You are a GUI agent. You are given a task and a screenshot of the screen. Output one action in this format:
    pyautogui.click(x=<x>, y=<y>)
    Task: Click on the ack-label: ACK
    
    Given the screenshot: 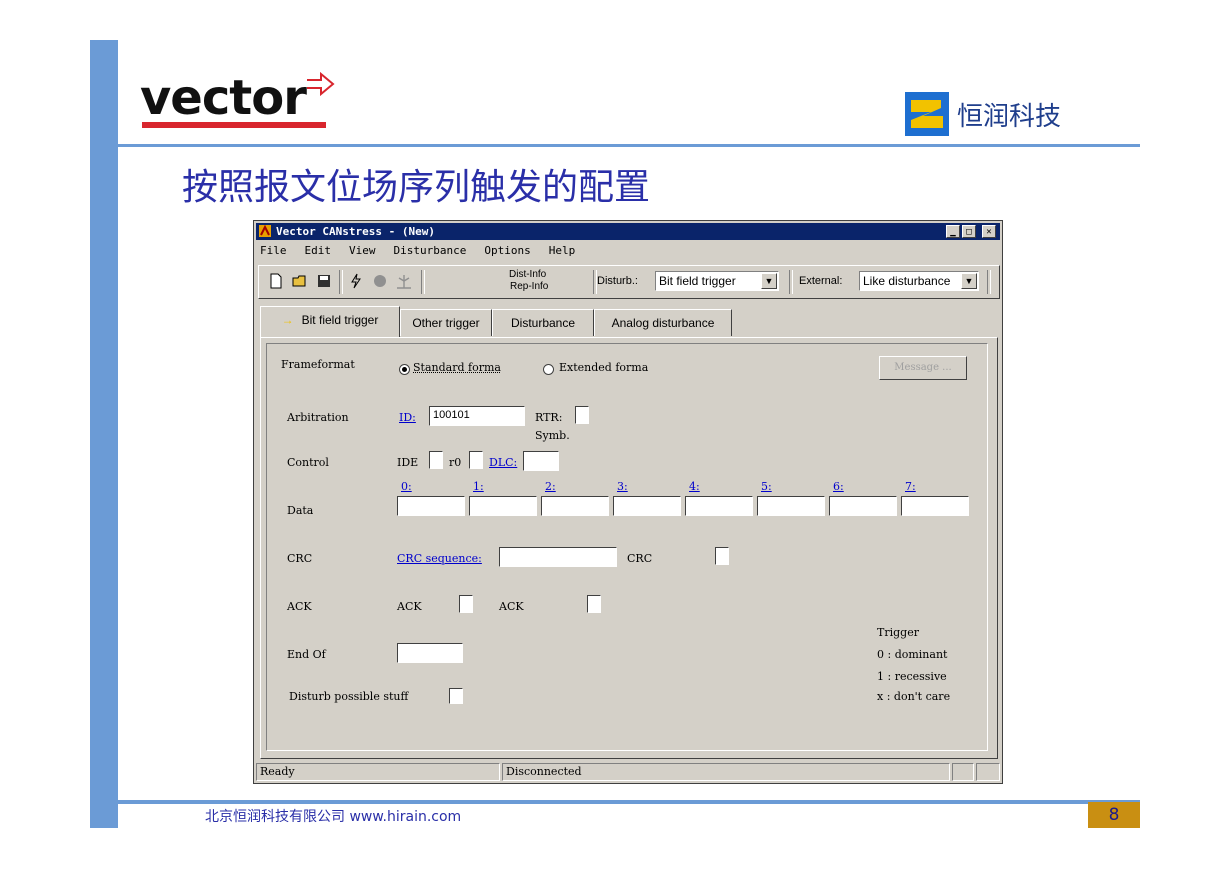 What is the action you would take?
    pyautogui.click(x=299, y=606)
    